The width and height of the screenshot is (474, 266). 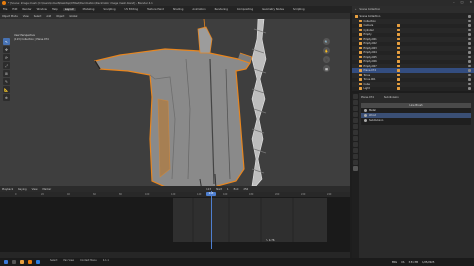 I want to click on transform-orientation-dropdown: Global, so click(x=73, y=16).